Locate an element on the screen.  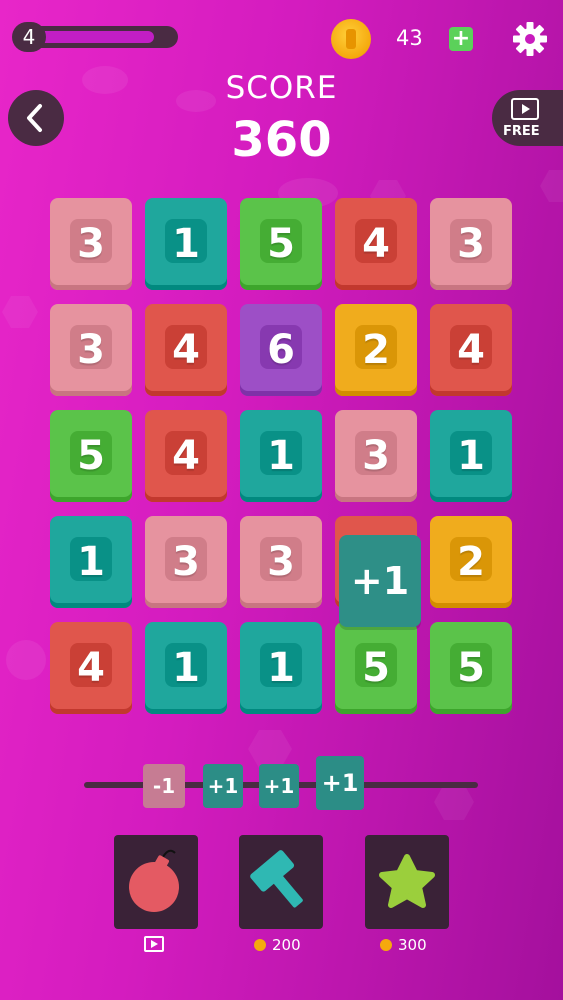
star-powerup-button is located at coordinates (407, 882).